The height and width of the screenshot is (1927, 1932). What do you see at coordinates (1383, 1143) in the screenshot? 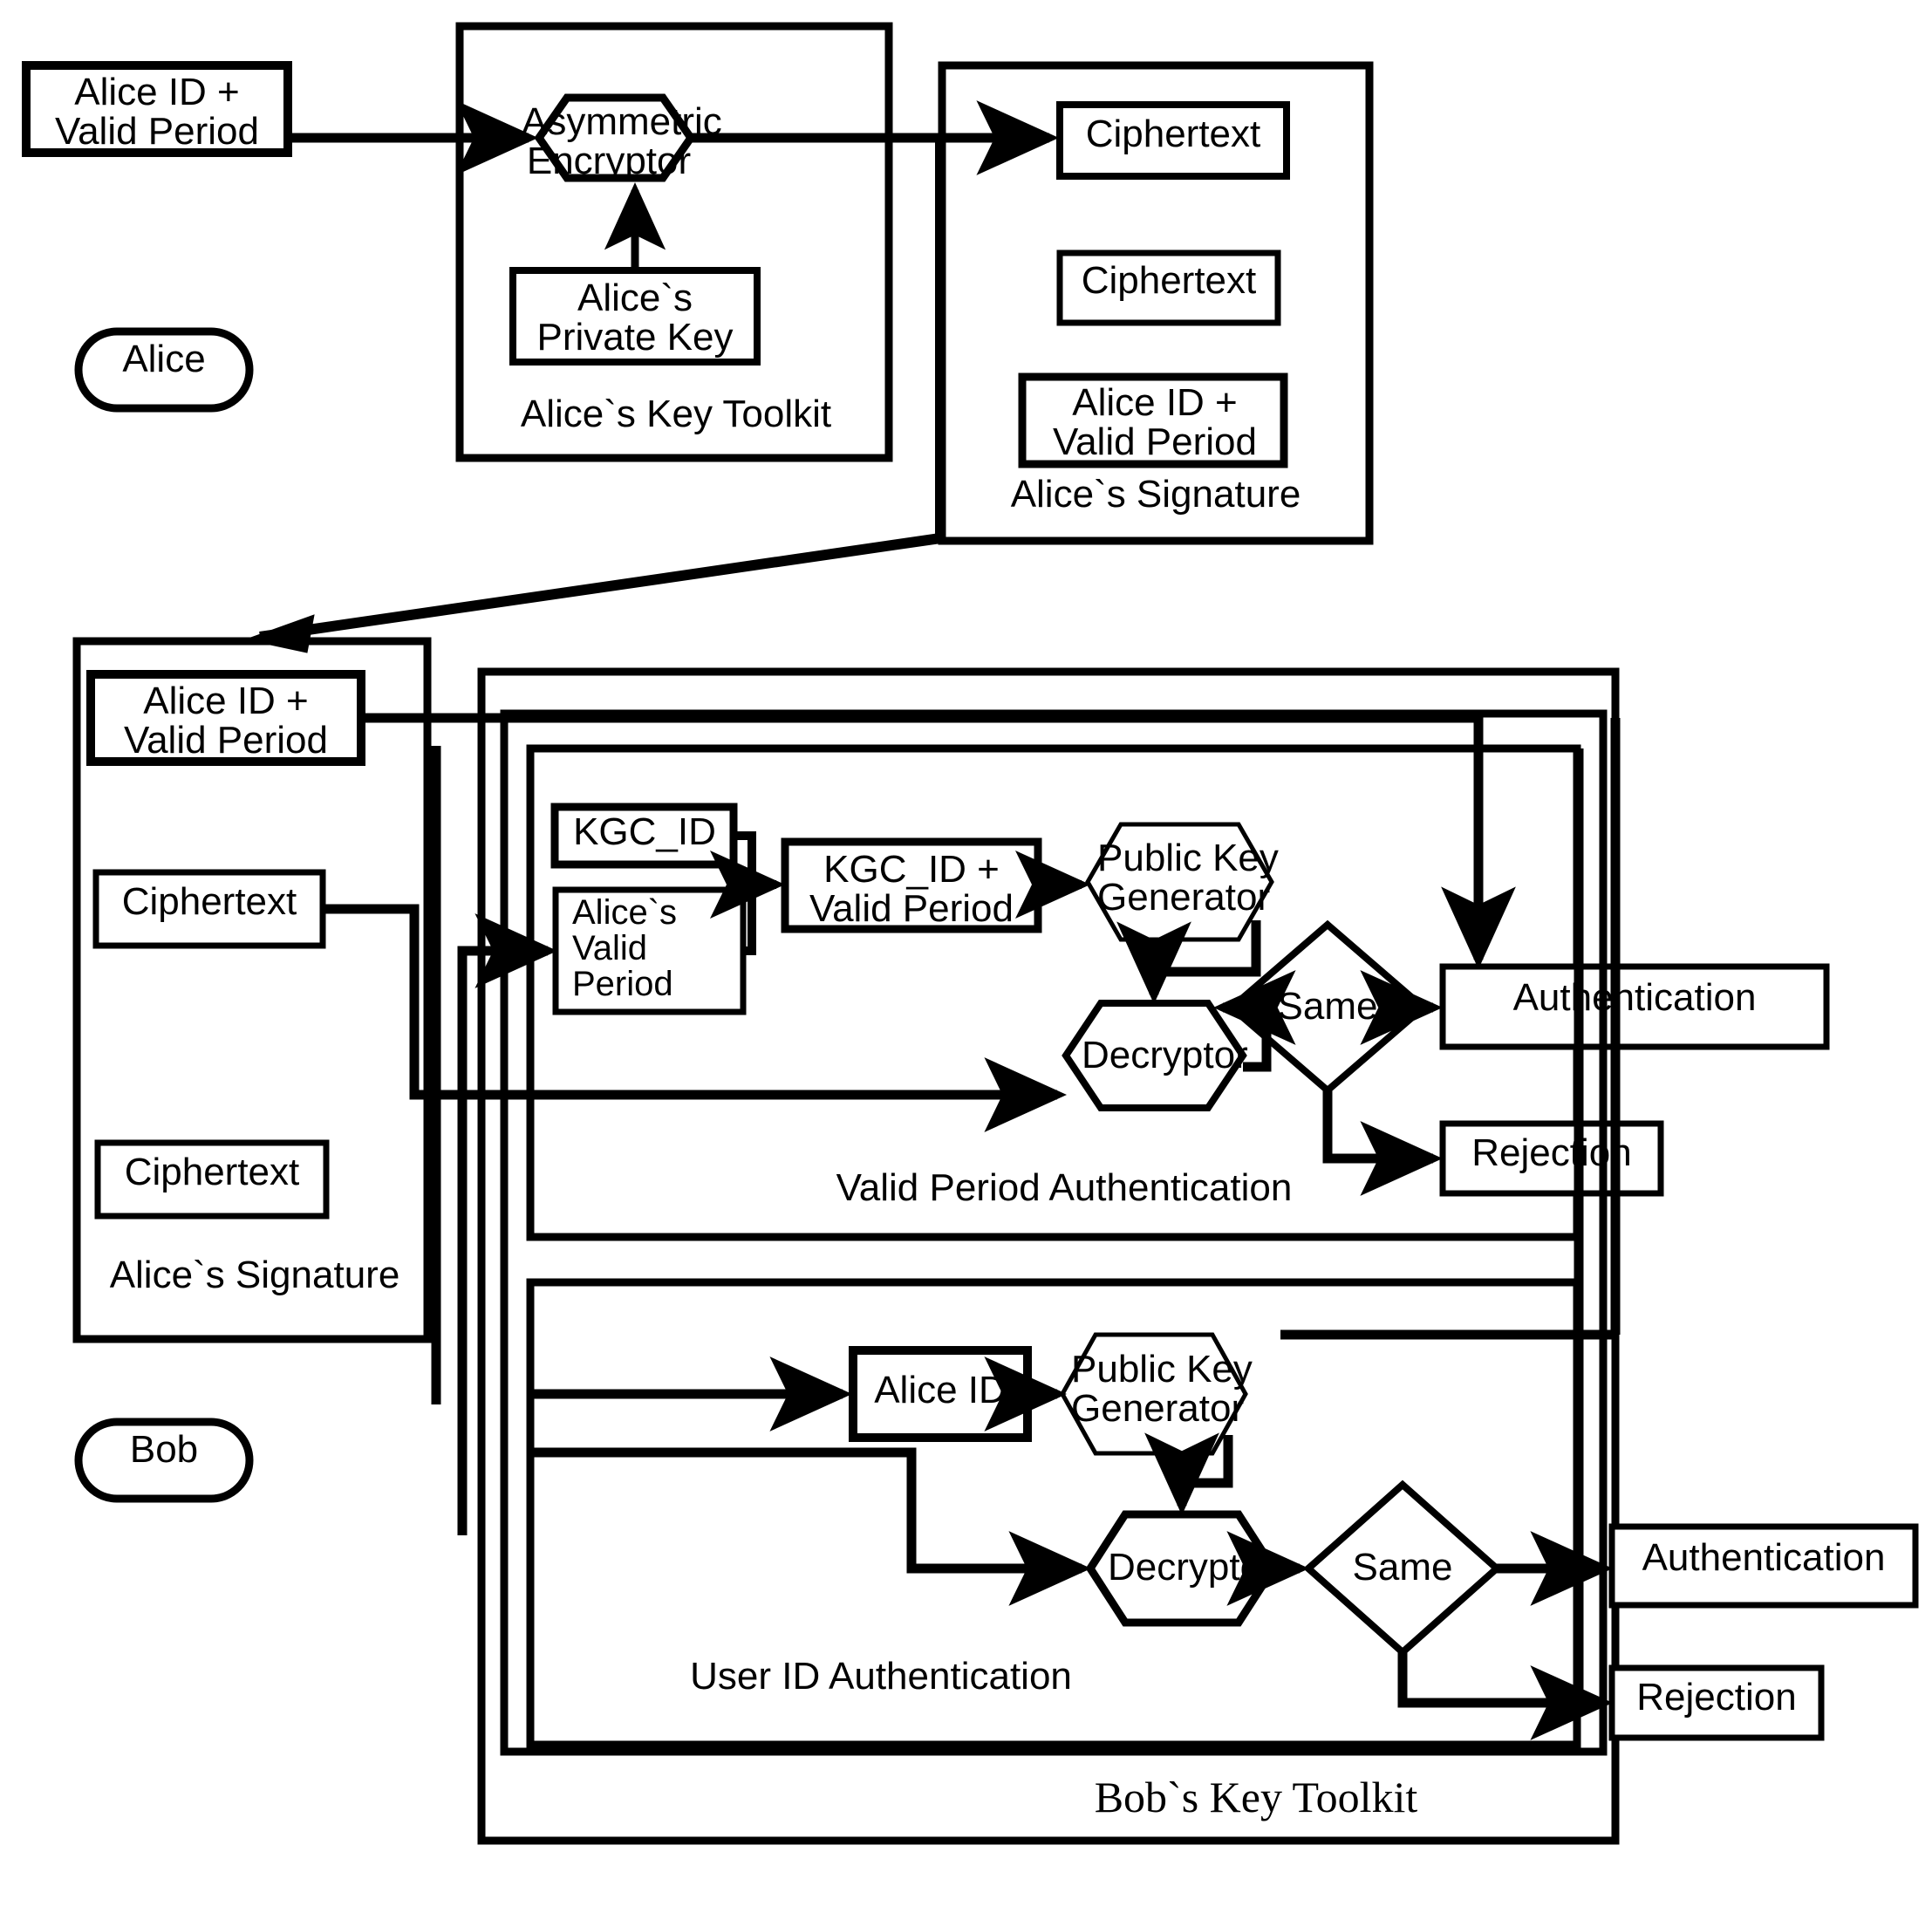
I see `edge-vp-same-to-reject` at bounding box center [1383, 1143].